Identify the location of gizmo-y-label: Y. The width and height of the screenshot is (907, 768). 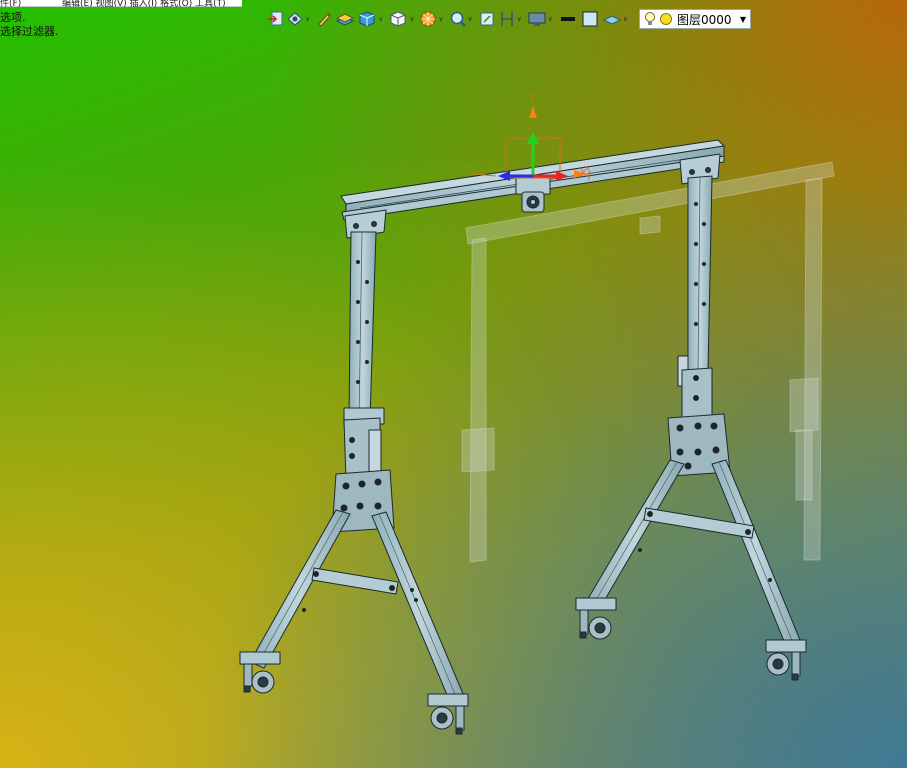
(532, 97).